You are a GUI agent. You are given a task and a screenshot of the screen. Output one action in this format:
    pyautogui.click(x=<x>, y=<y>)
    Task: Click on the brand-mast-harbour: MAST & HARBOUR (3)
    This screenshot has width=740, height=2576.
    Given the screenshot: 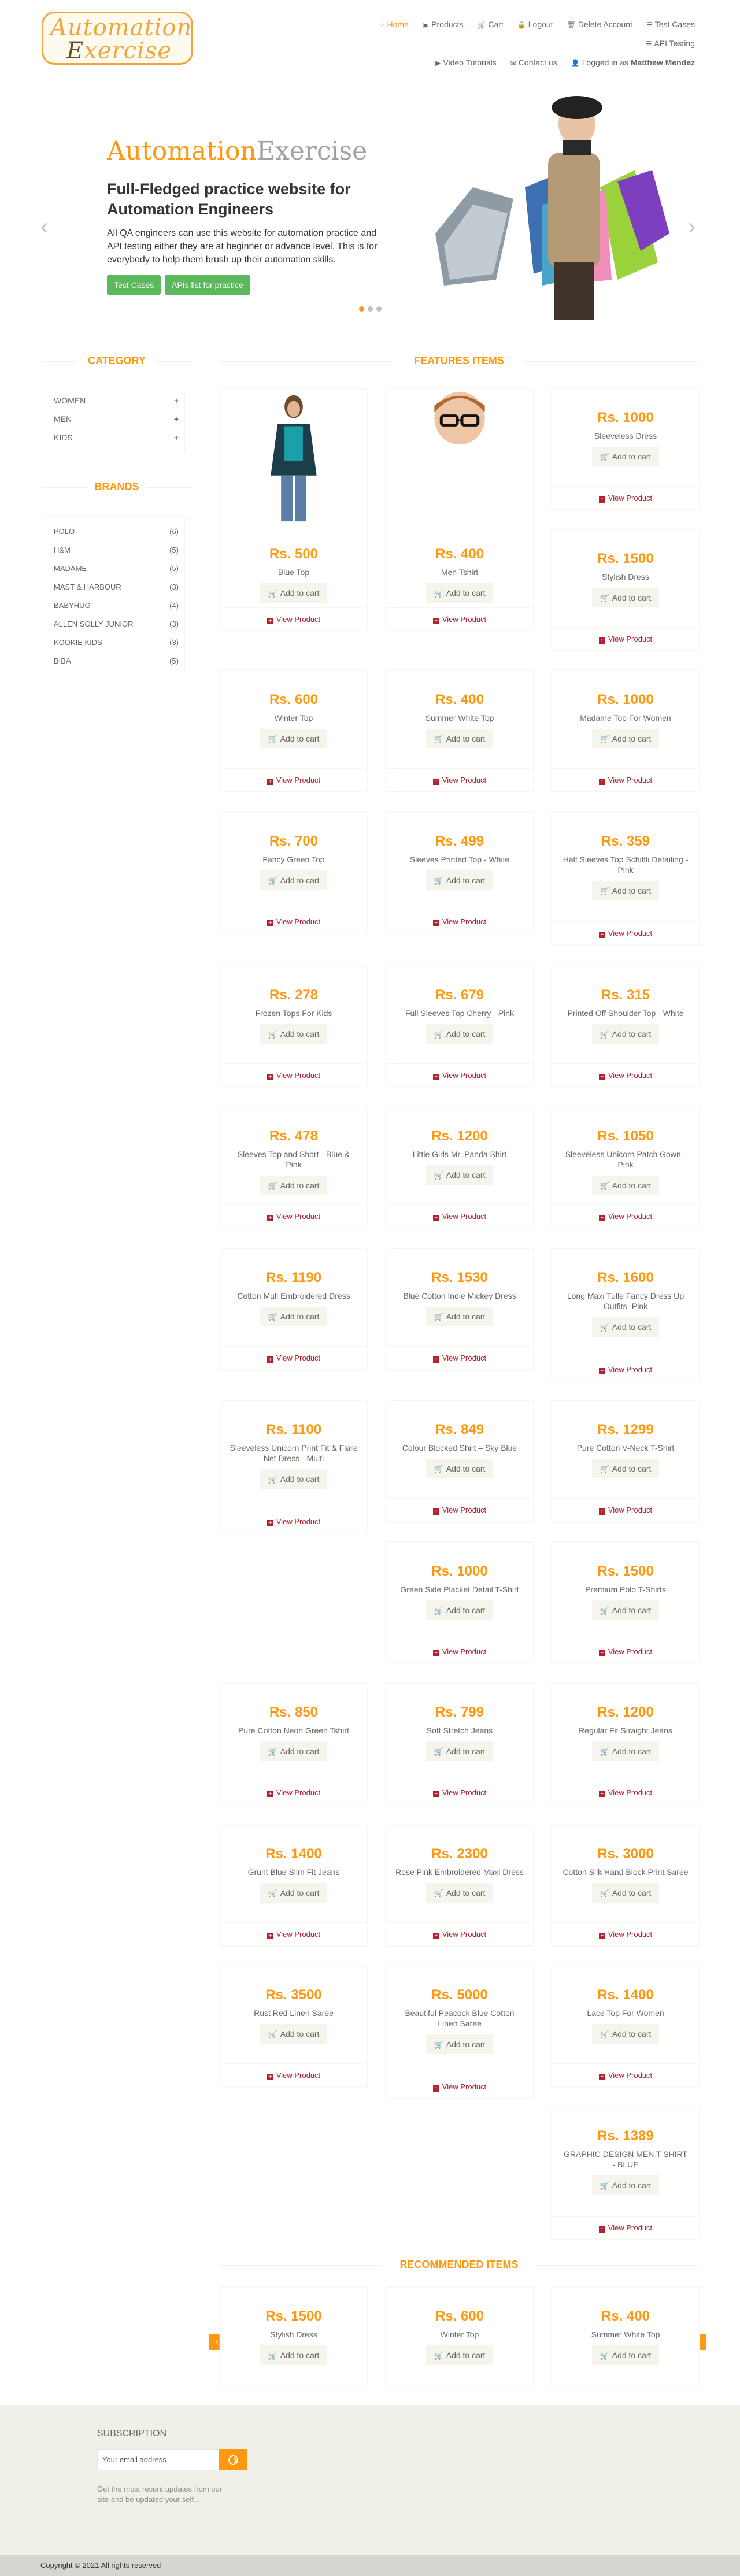 What is the action you would take?
    pyautogui.click(x=113, y=587)
    